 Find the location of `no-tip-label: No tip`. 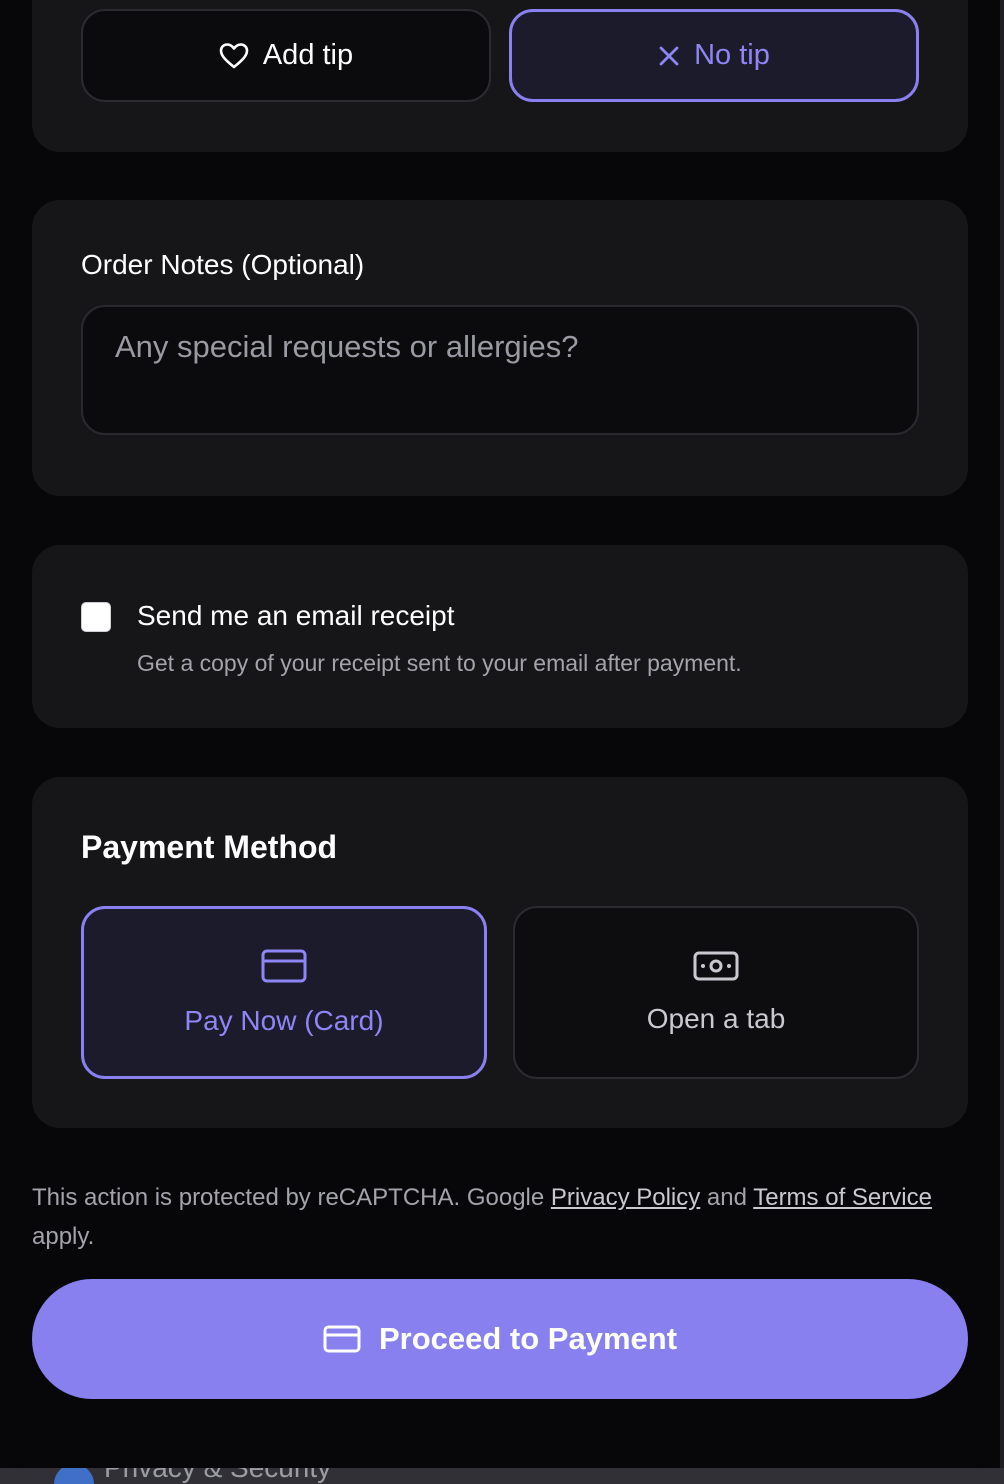

no-tip-label: No tip is located at coordinates (732, 55).